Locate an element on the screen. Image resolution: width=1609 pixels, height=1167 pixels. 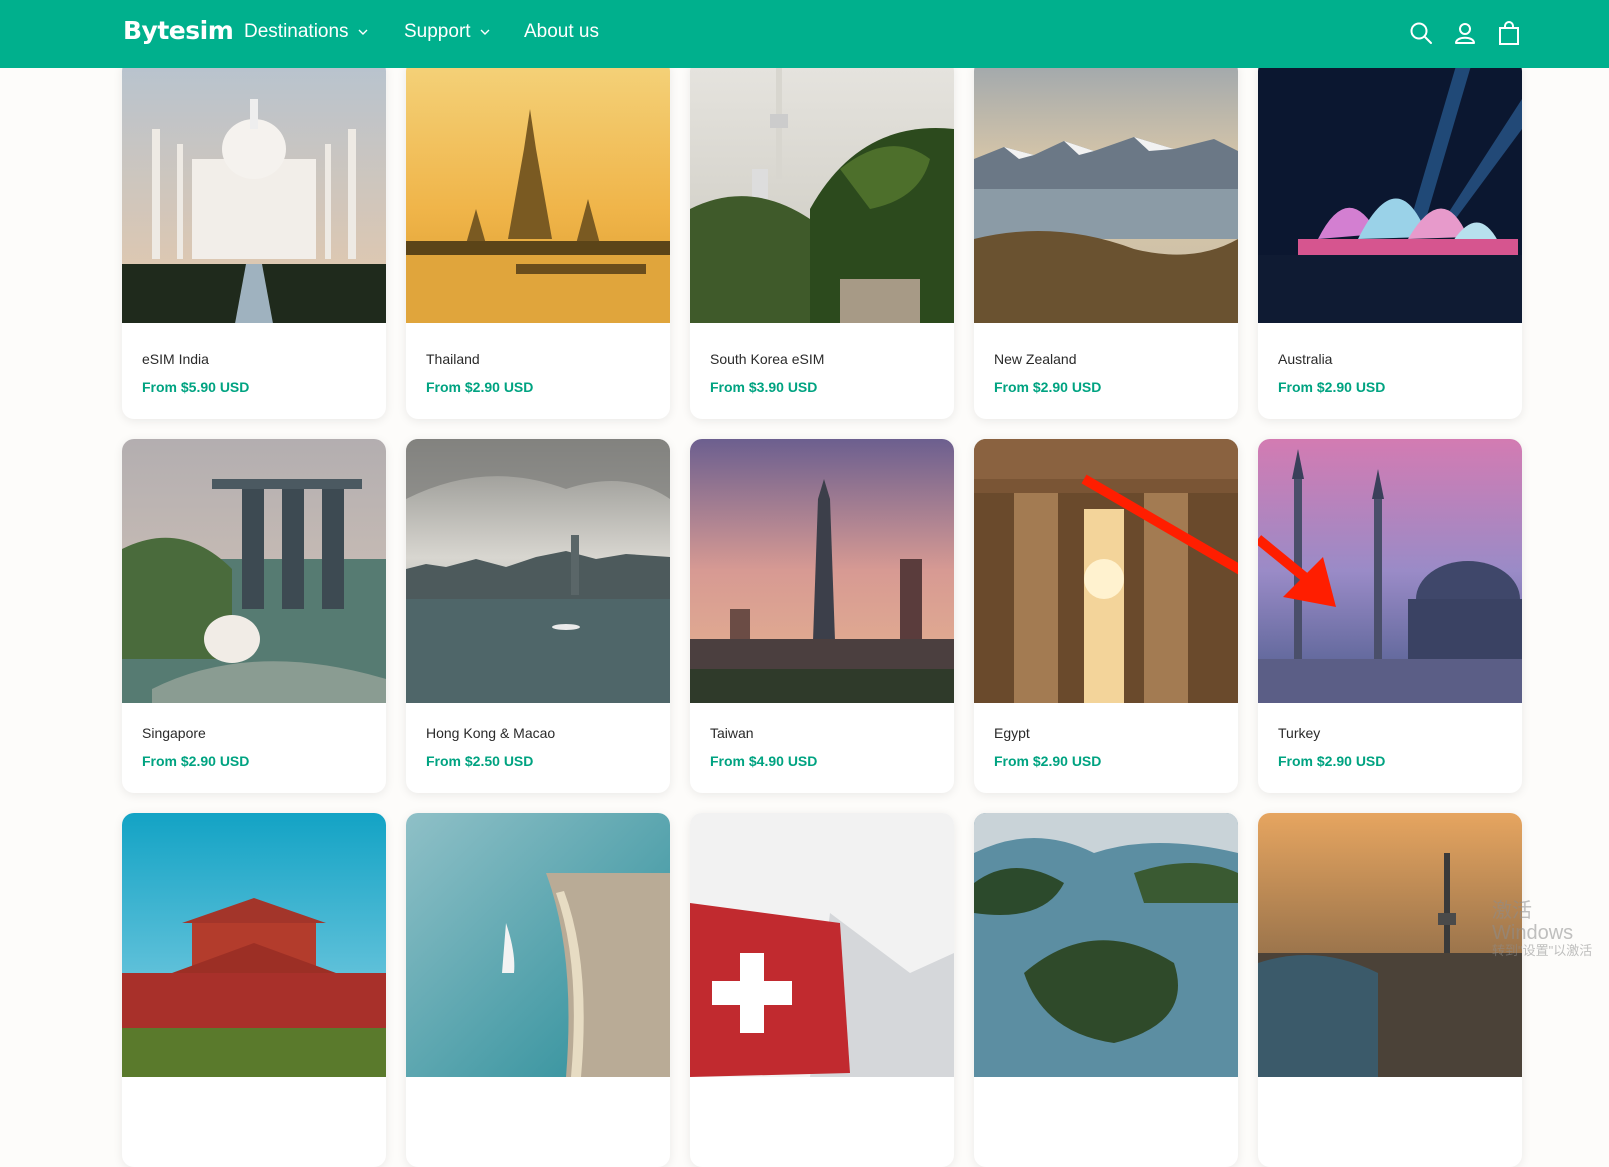
nav-destinations: Destinations is located at coordinates (306, 32).